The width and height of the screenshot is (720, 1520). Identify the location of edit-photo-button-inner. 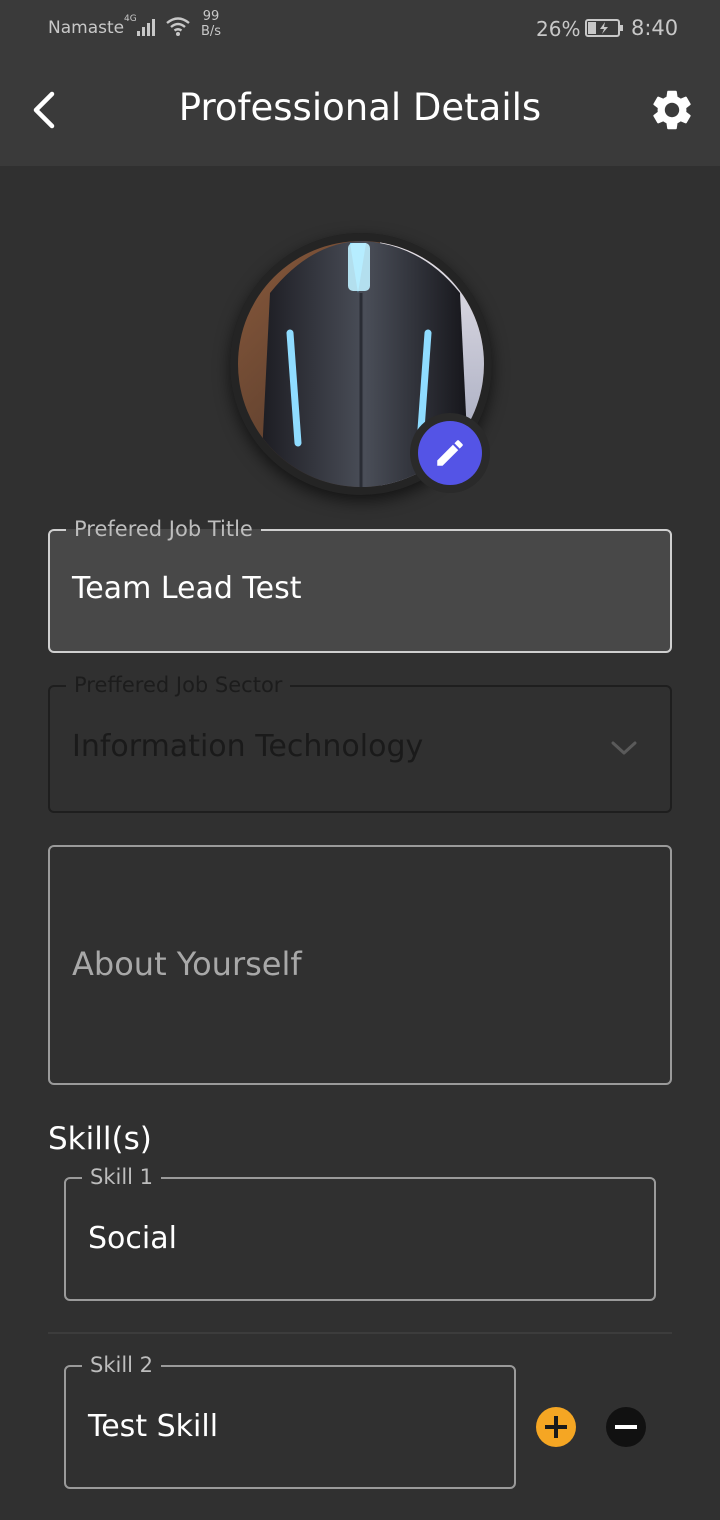
(450, 453).